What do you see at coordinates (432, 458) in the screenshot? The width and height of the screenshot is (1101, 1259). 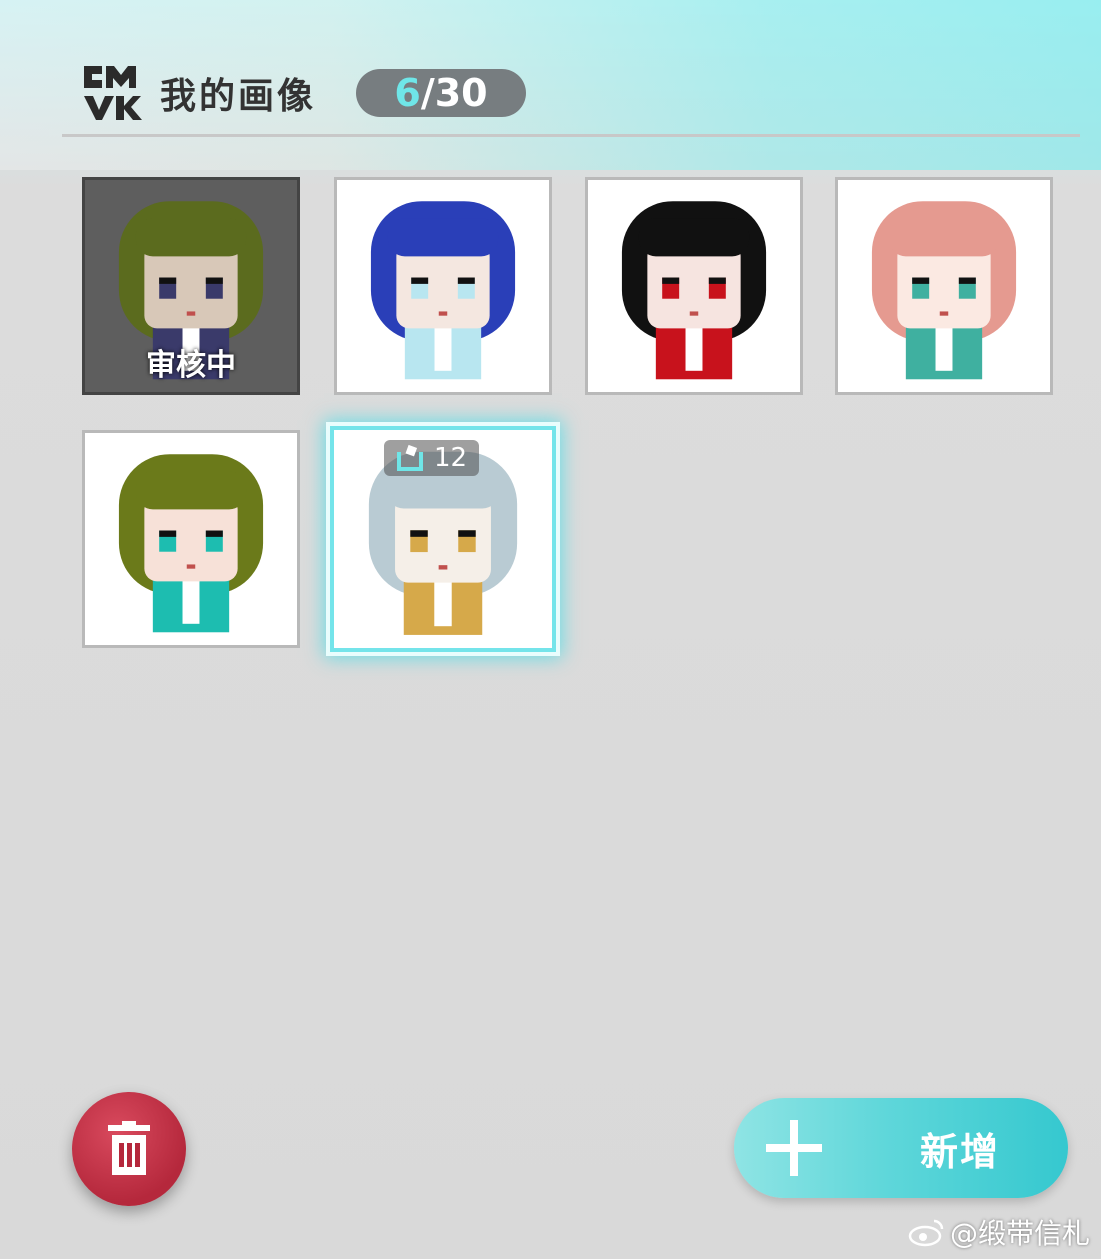 I see `usage-count-badge: 12` at bounding box center [432, 458].